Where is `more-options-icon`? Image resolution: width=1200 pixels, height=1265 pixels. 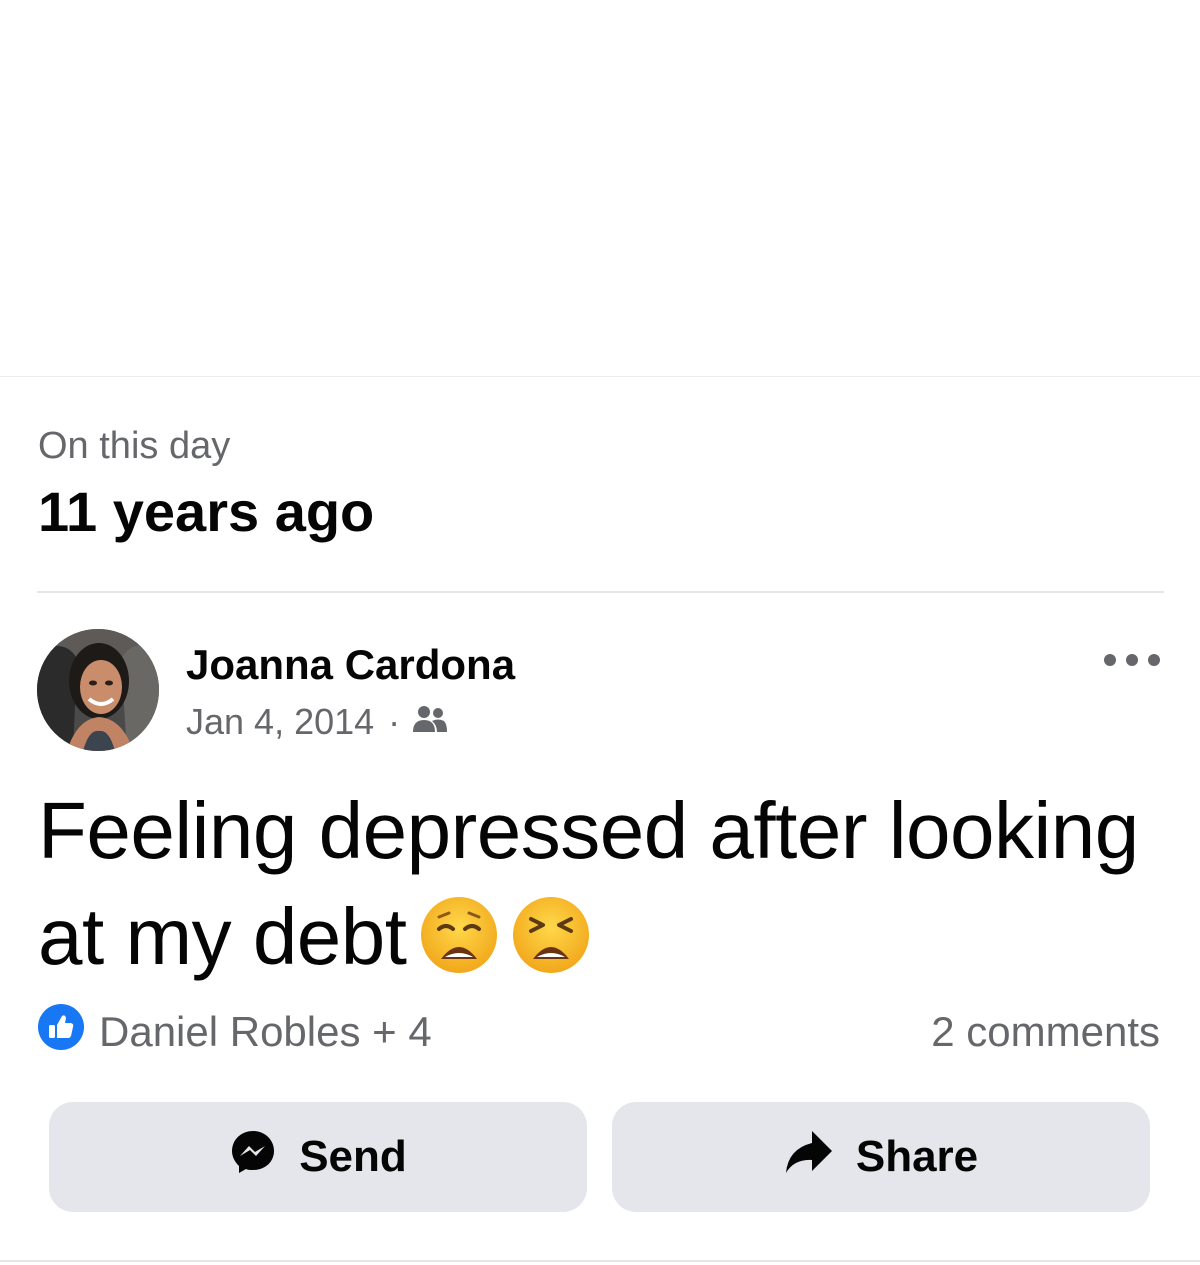
more-options-icon is located at coordinates (1132, 660).